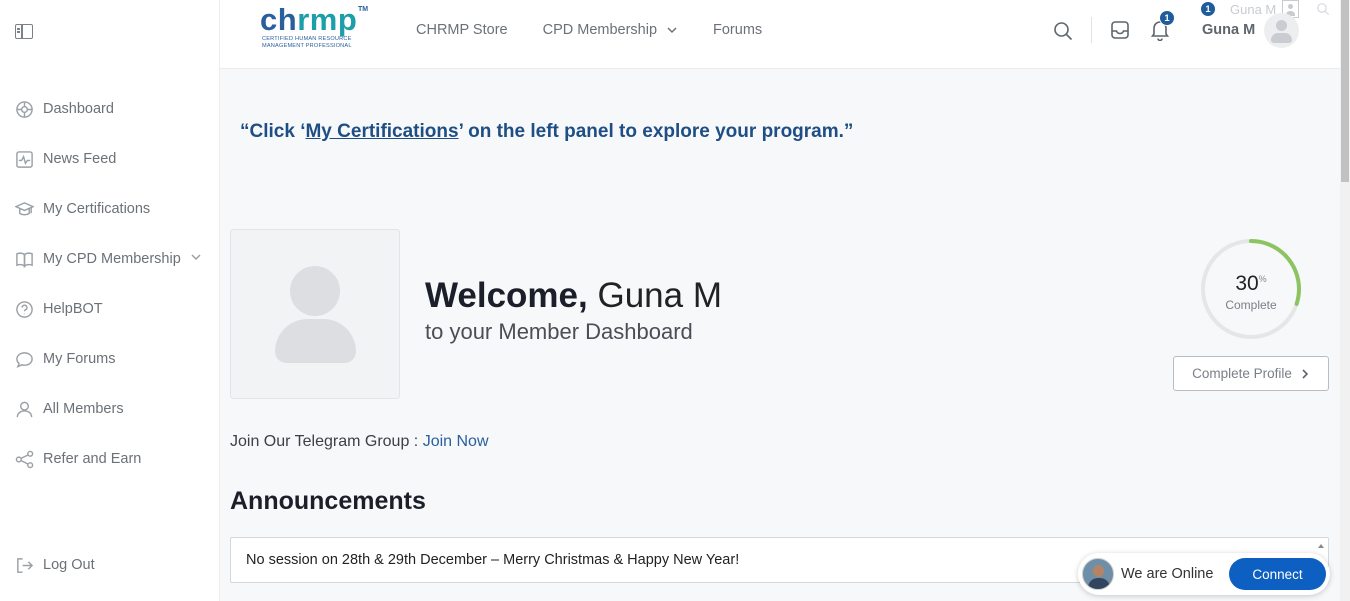  I want to click on complete-profile-button: Complete Profile, so click(1251, 373).